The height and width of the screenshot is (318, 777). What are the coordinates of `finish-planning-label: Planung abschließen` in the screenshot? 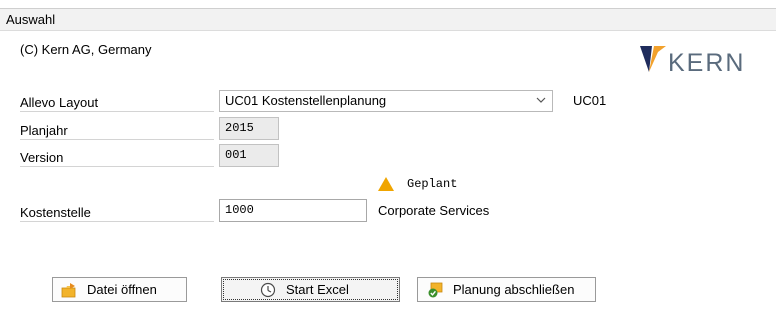 It's located at (514, 289).